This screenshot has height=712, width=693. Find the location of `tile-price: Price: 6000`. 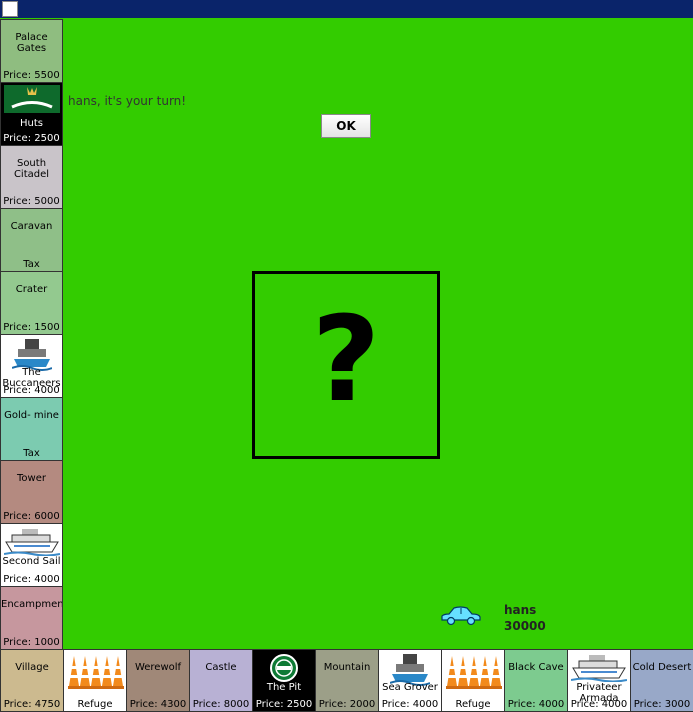

tile-price: Price: 6000 is located at coordinates (31, 516).